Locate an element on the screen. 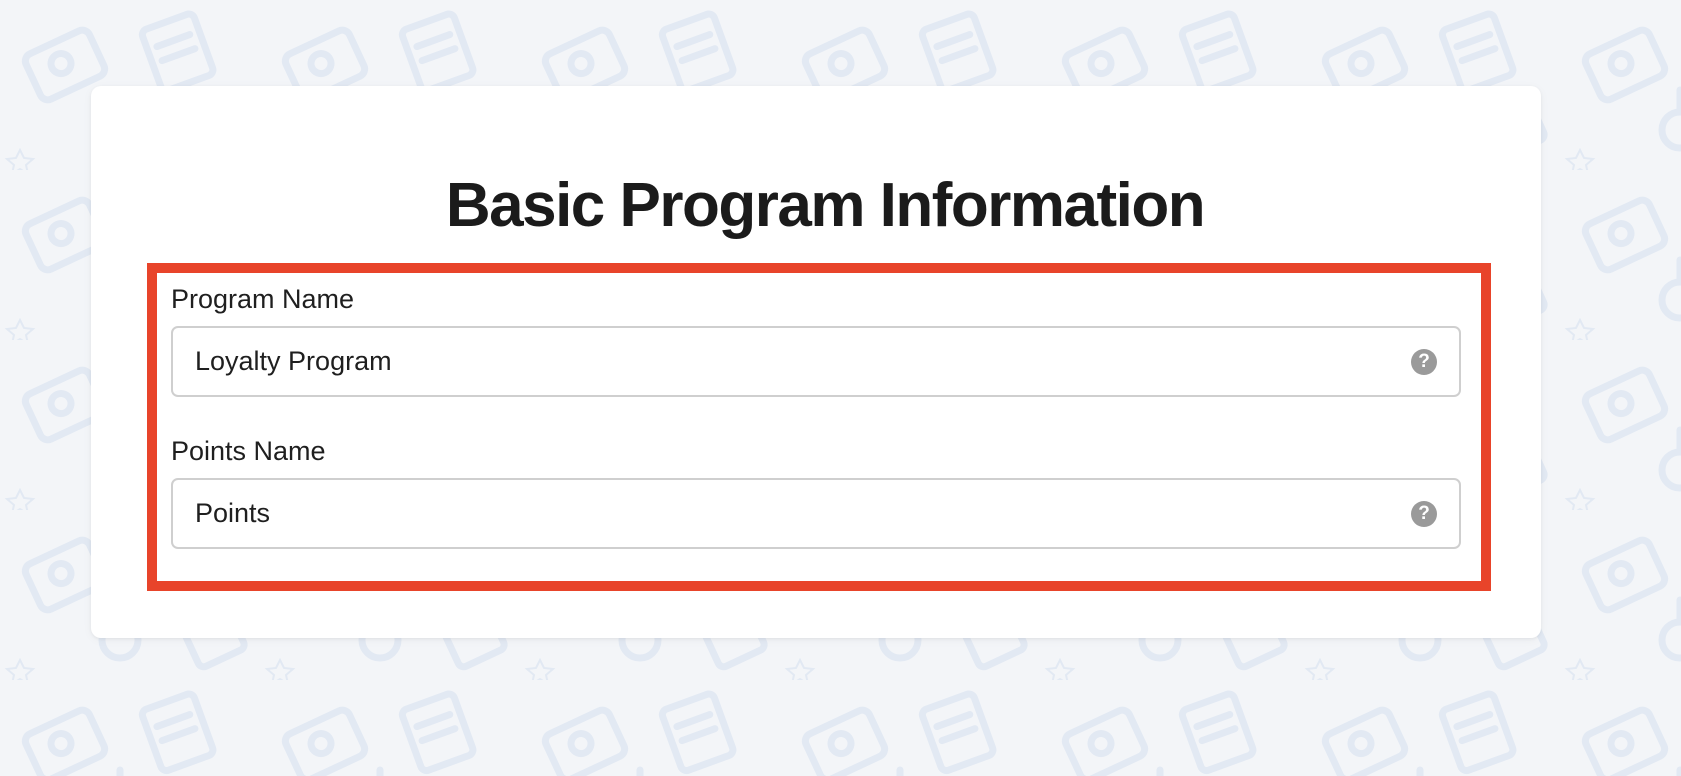 The height and width of the screenshot is (776, 1681). points-name-field: ? is located at coordinates (816, 513).